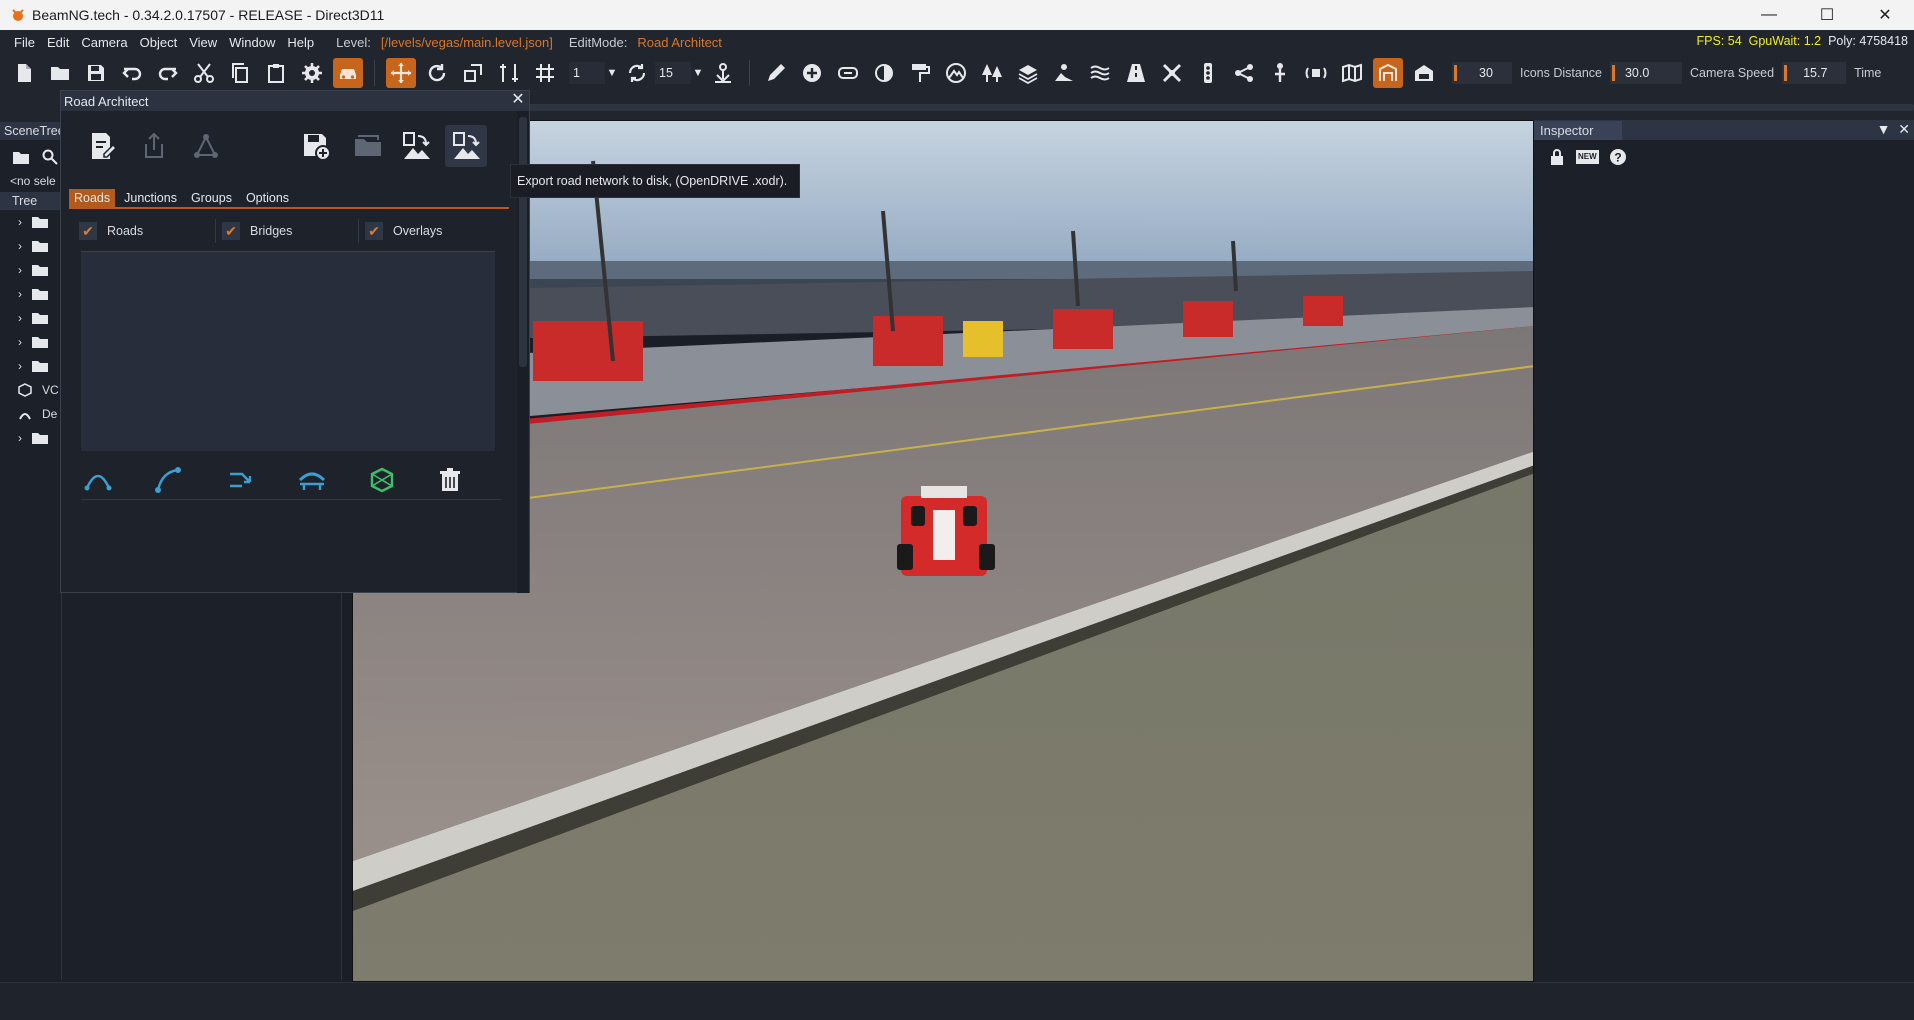 The image size is (1914, 1020). I want to click on new-badge-icon: NEW, so click(1587, 157).